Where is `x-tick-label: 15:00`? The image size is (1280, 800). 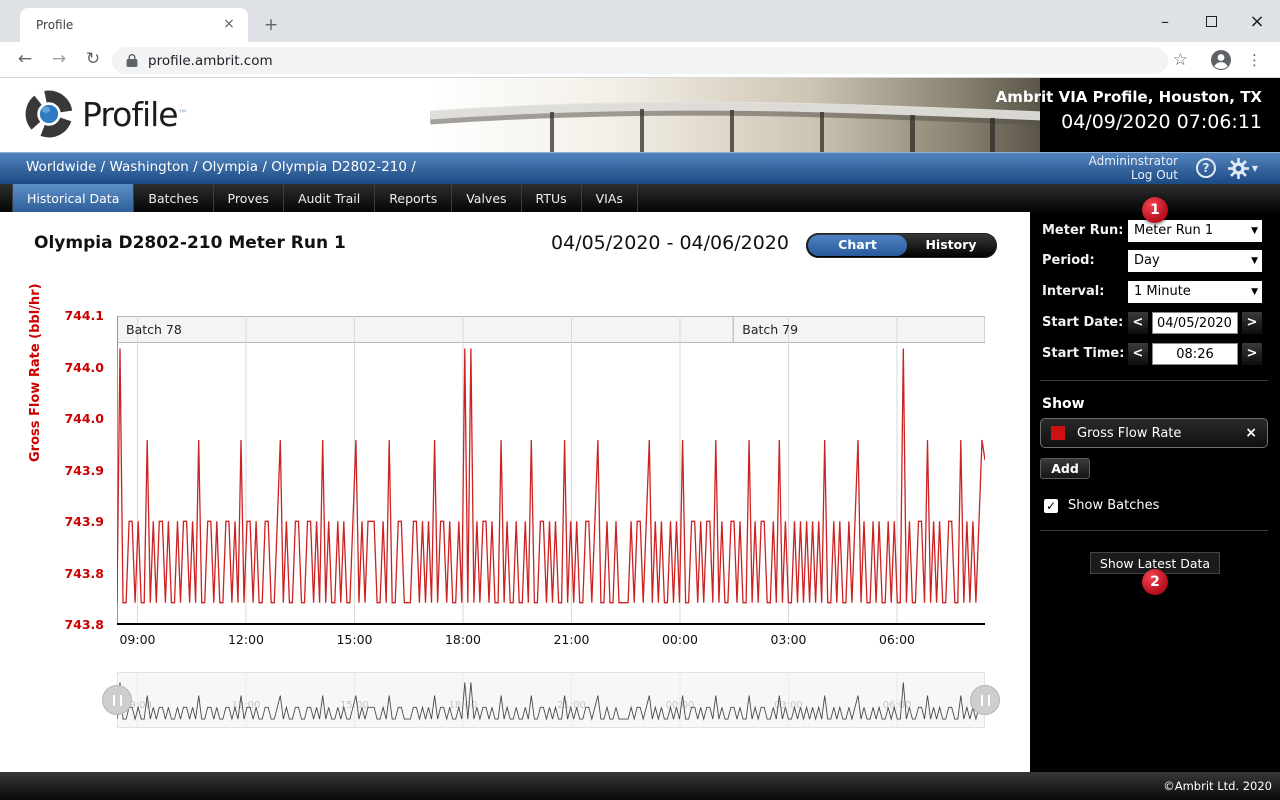
x-tick-label: 15:00 is located at coordinates (354, 639).